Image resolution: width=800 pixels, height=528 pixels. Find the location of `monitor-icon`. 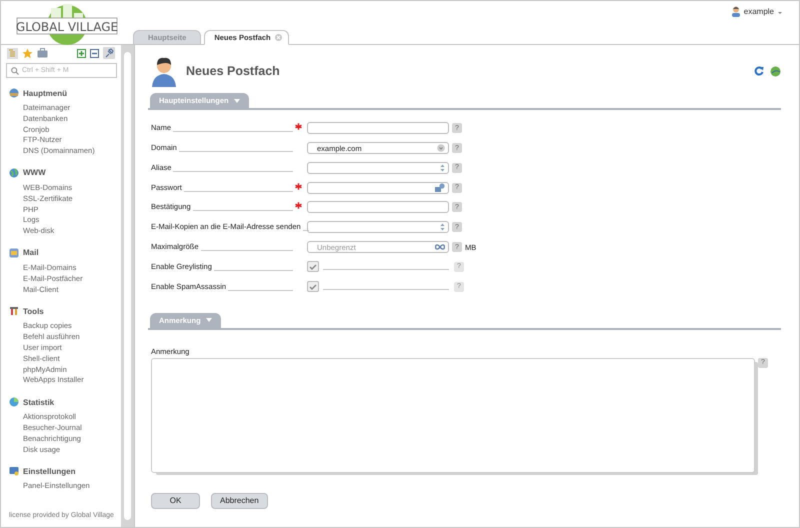

monitor-icon is located at coordinates (14, 471).